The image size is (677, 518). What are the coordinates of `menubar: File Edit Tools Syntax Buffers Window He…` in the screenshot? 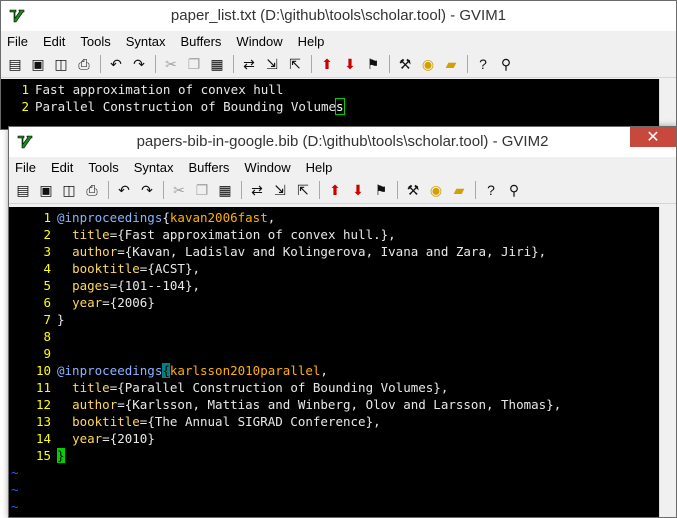 It's located at (338, 41).